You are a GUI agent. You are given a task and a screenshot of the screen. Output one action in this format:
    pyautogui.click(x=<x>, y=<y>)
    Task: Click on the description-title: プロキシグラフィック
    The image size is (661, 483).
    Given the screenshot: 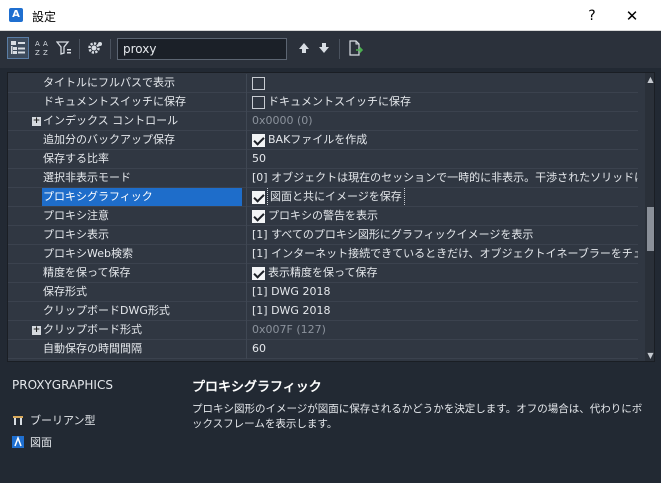 What is the action you would take?
    pyautogui.click(x=257, y=387)
    